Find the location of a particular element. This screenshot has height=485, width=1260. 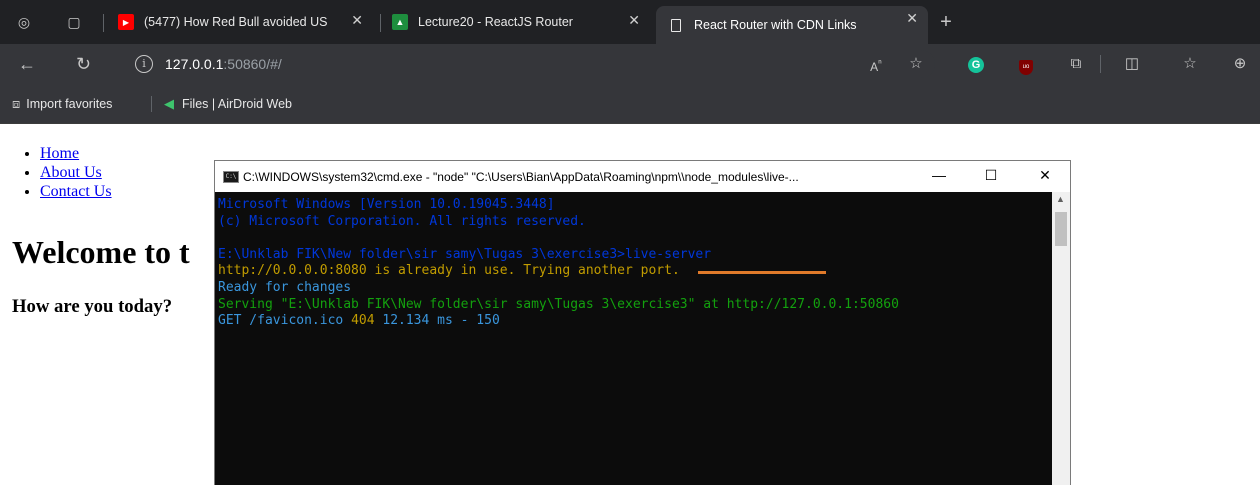

tab-react-router: React Router with CDN Links ✕ is located at coordinates (792, 25).